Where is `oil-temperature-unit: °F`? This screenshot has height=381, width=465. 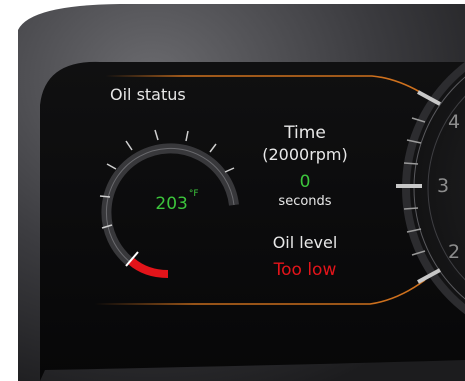 oil-temperature-unit: °F is located at coordinates (193, 194).